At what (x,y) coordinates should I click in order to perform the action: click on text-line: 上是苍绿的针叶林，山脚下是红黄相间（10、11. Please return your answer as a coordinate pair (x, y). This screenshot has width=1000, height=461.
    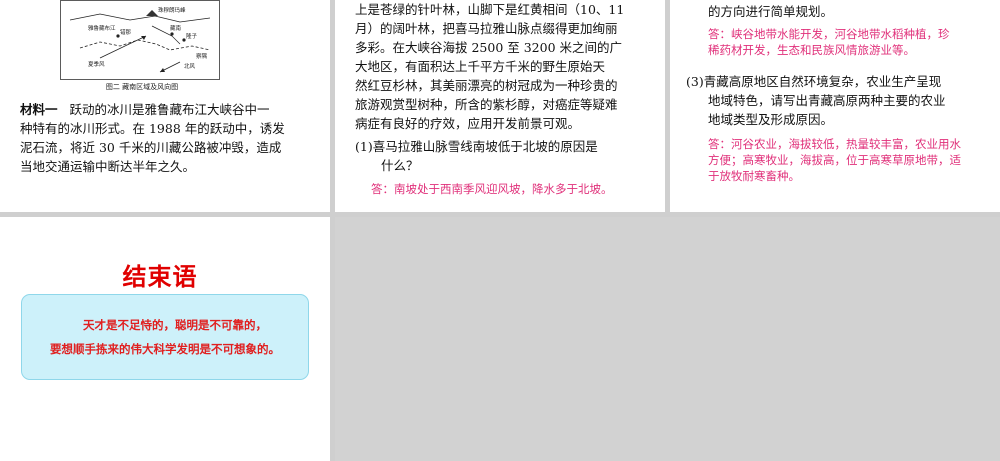
    Looking at the image, I should click on (490, 9).